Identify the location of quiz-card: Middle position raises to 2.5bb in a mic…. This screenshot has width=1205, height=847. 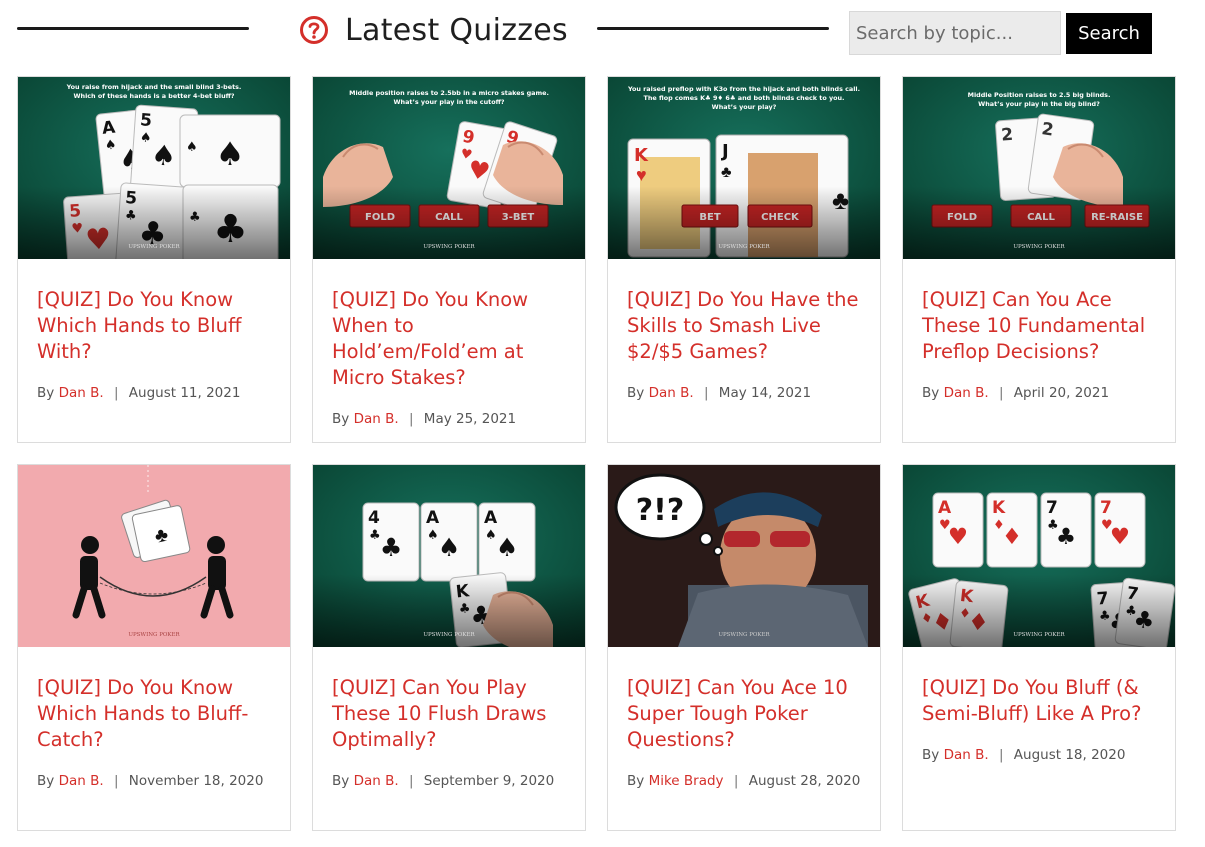
(449, 259).